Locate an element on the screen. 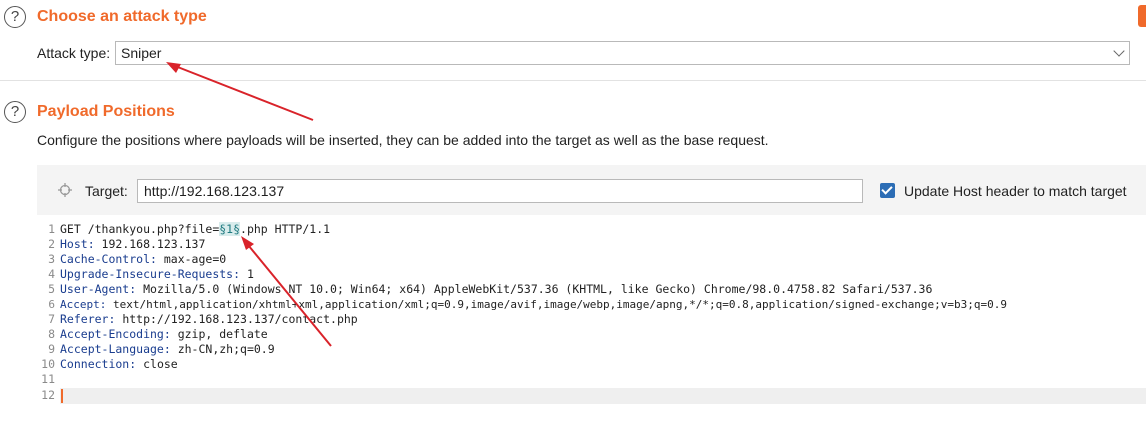 This screenshot has height=429, width=1146. update-host-label: Update Host header to match target is located at coordinates (1015, 191).